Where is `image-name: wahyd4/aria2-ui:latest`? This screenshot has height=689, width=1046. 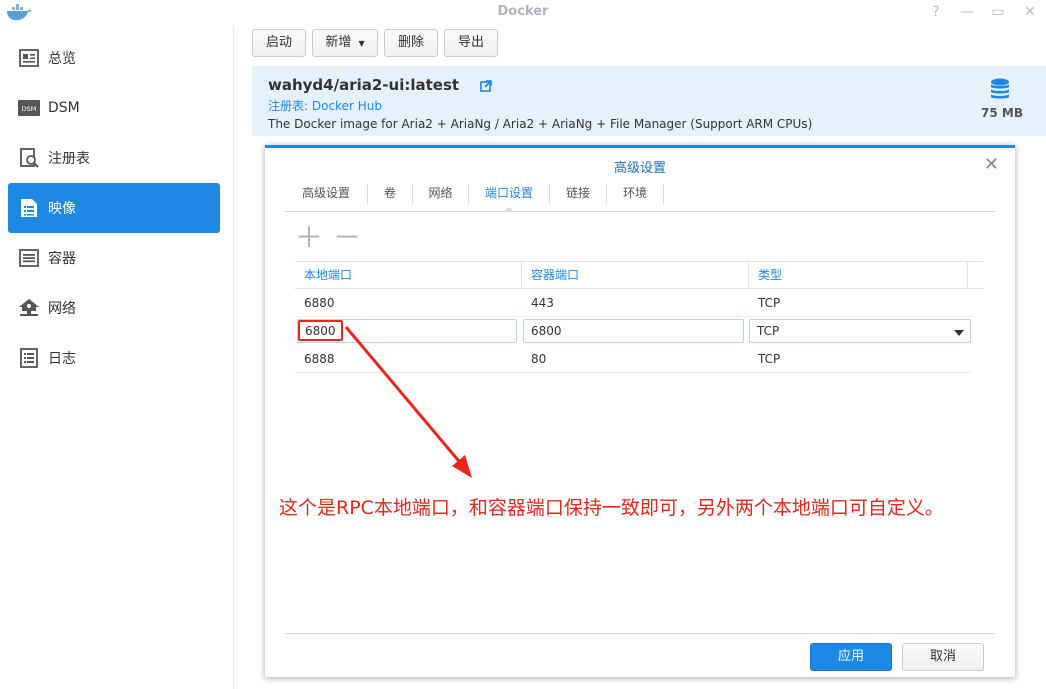 image-name: wahyd4/aria2-ui:latest is located at coordinates (364, 85).